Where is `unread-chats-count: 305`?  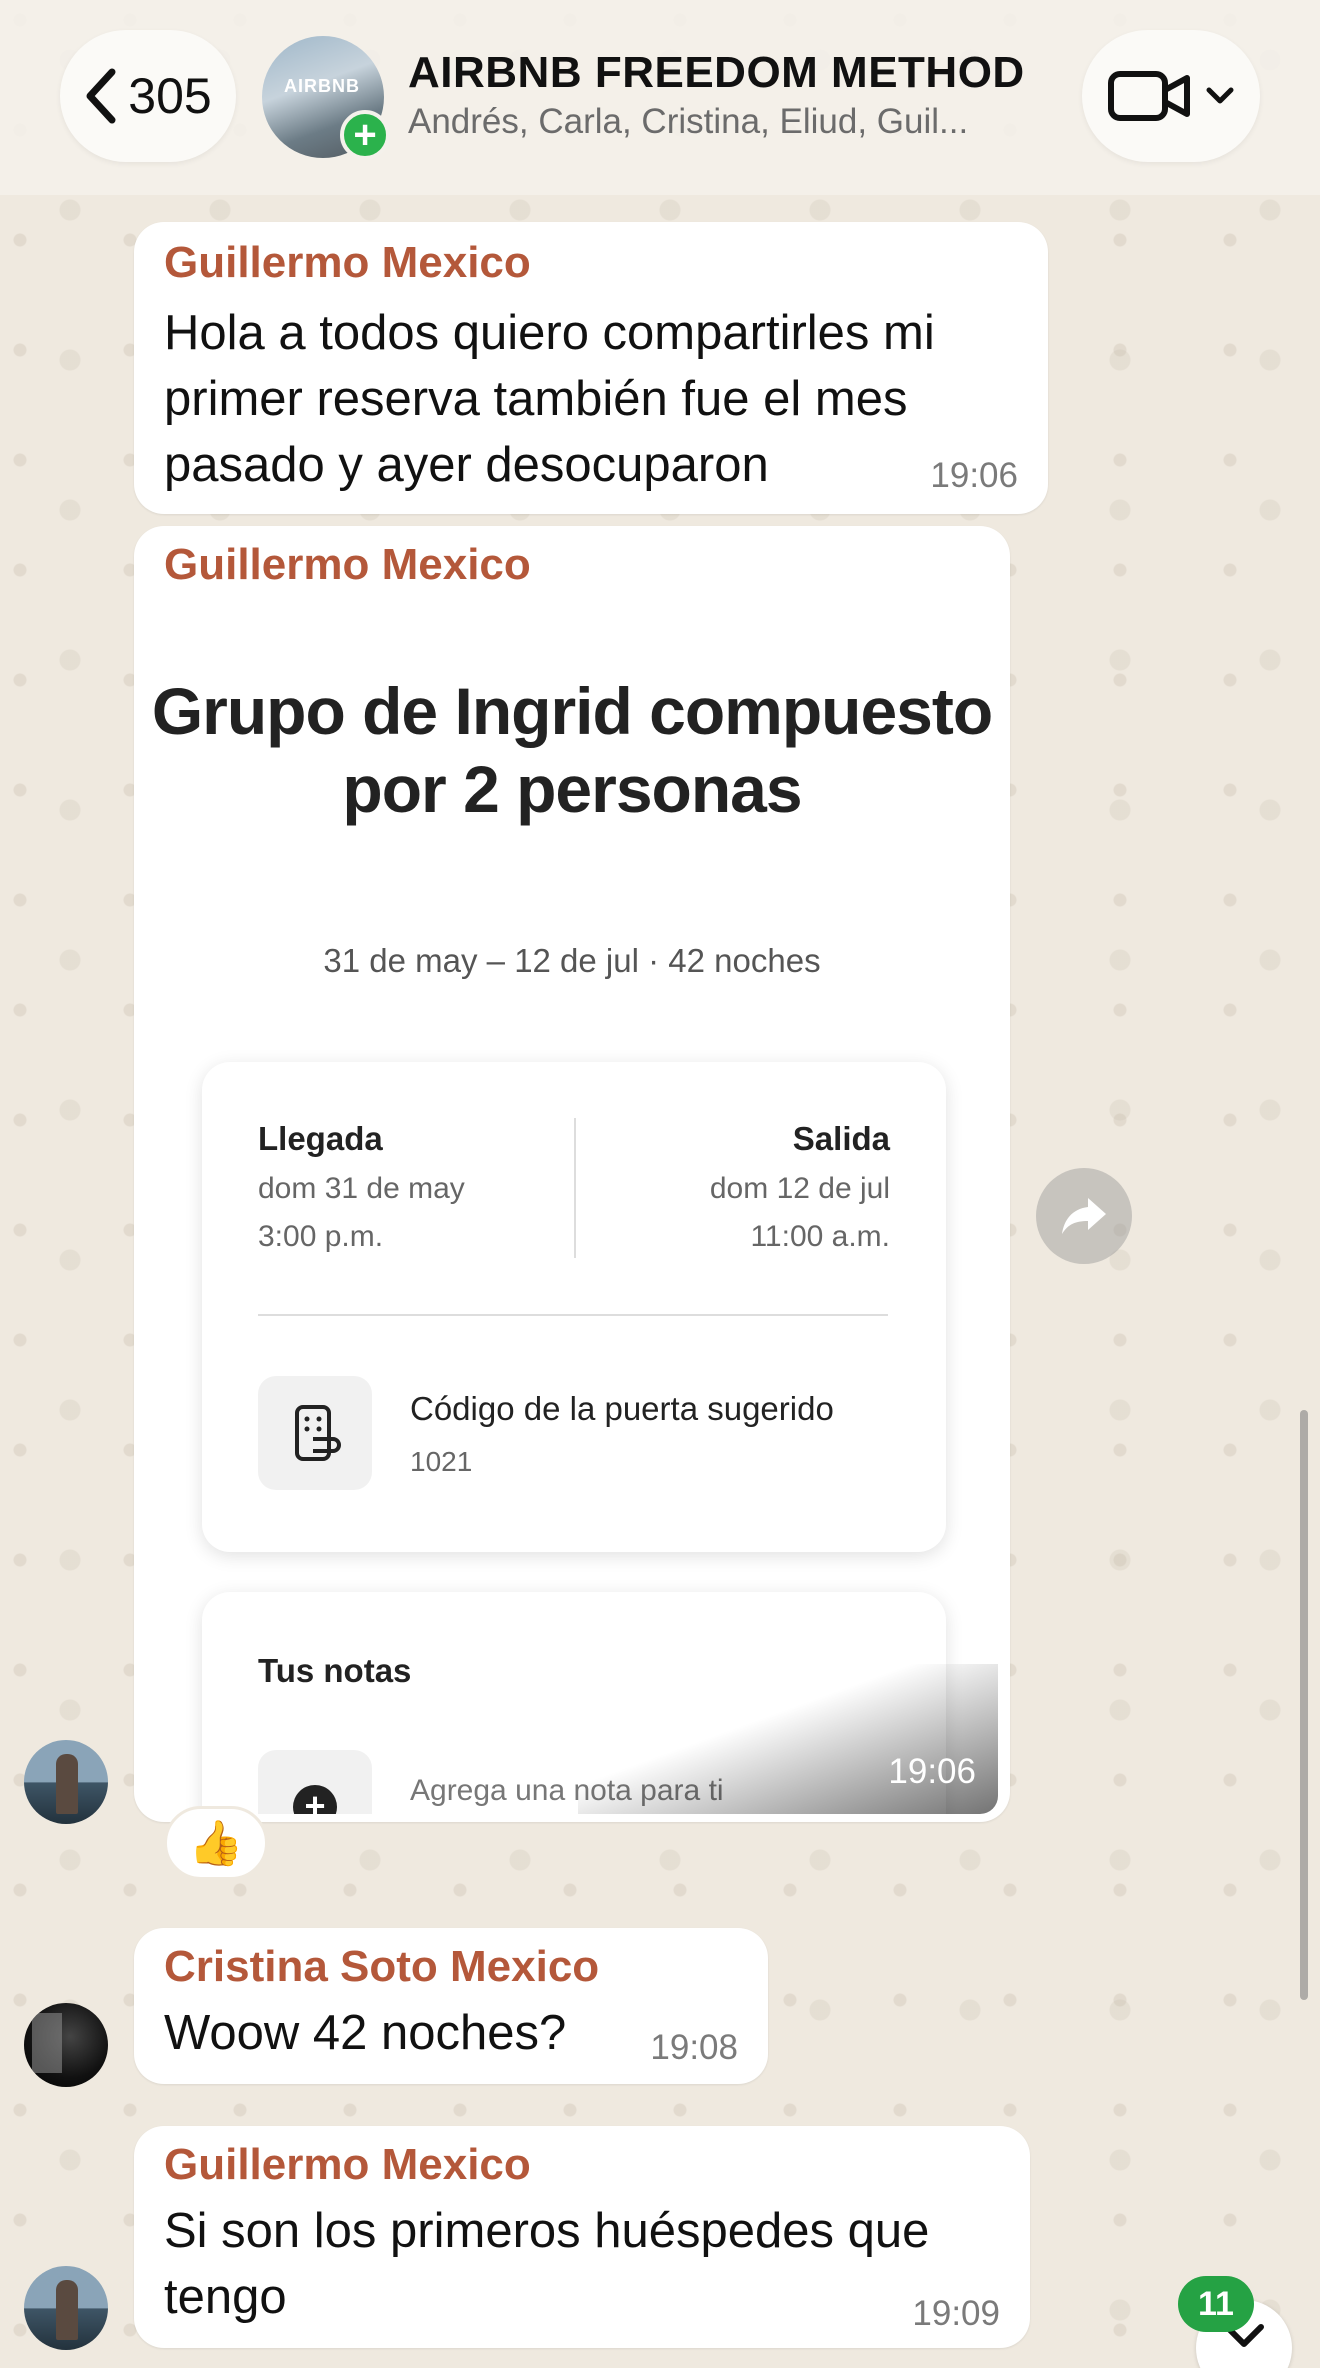 unread-chats-count: 305 is located at coordinates (170, 96).